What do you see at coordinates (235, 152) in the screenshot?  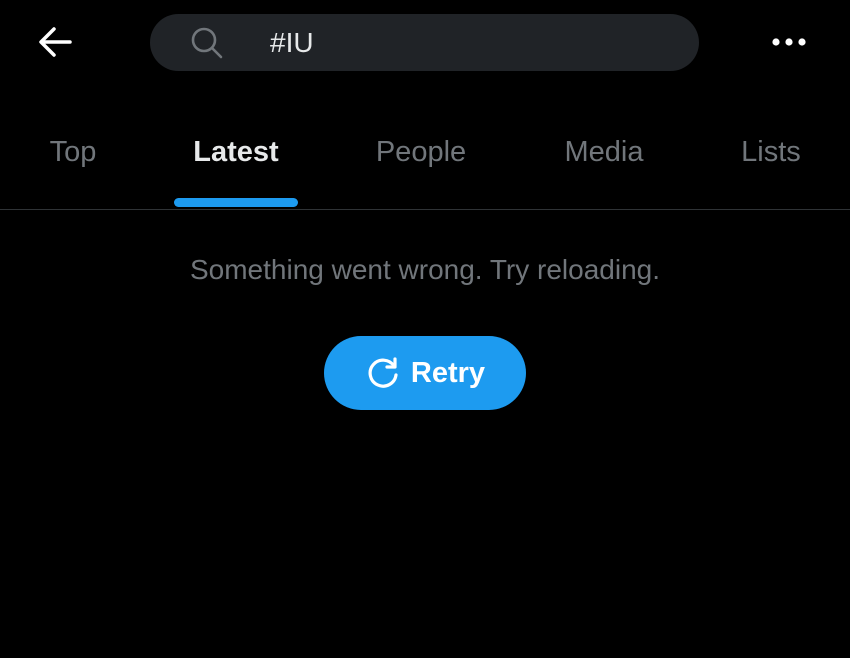 I see `tab-latest: Latest` at bounding box center [235, 152].